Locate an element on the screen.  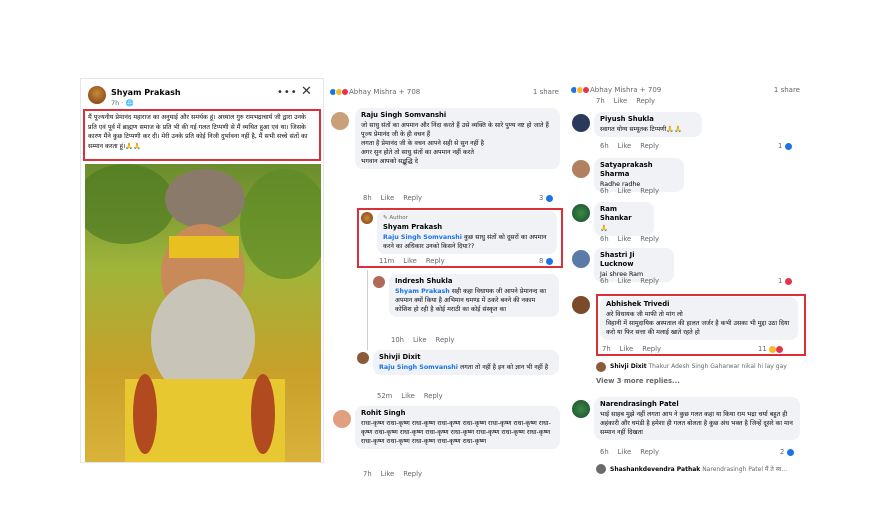
mention-link: Shyam Prakash is located at coordinates (422, 291).